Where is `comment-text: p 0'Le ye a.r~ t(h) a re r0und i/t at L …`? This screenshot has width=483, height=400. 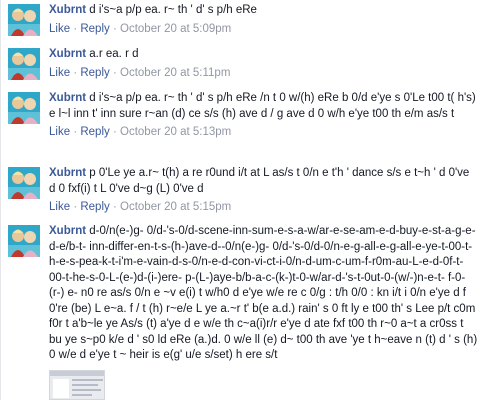
comment-text: p 0'Le ye a.r~ t(h) a re r0und i/t at L … is located at coordinates (259, 181).